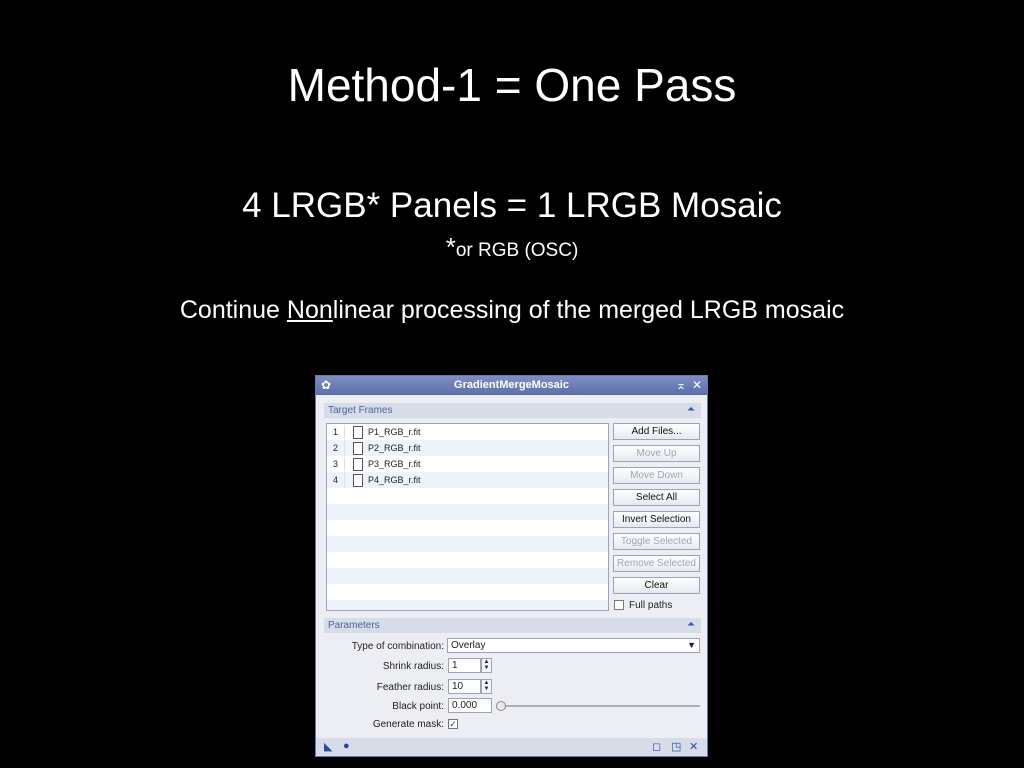 The height and width of the screenshot is (768, 1024). I want to click on shrink-radius-input: 1, so click(464, 665).